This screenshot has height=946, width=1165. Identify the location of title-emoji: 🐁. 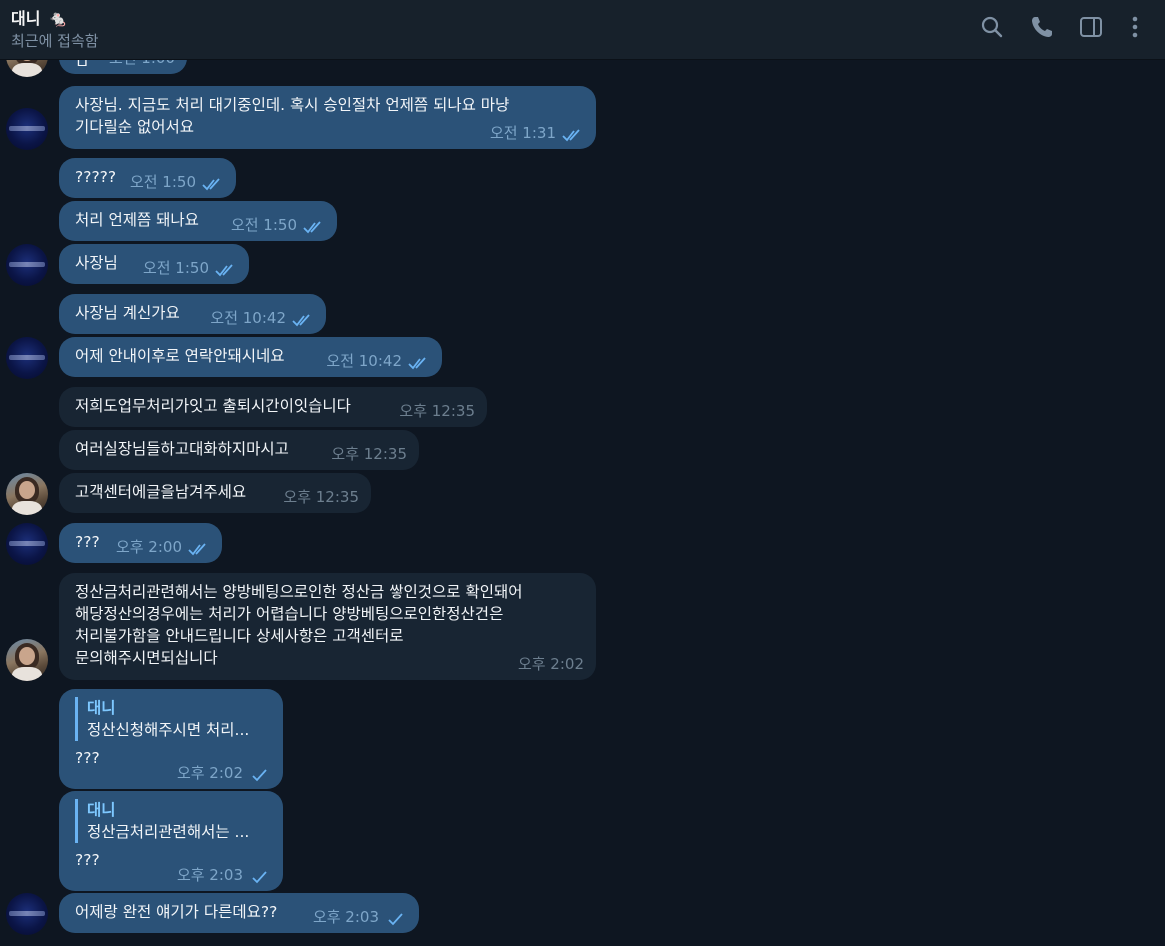
(58, 18).